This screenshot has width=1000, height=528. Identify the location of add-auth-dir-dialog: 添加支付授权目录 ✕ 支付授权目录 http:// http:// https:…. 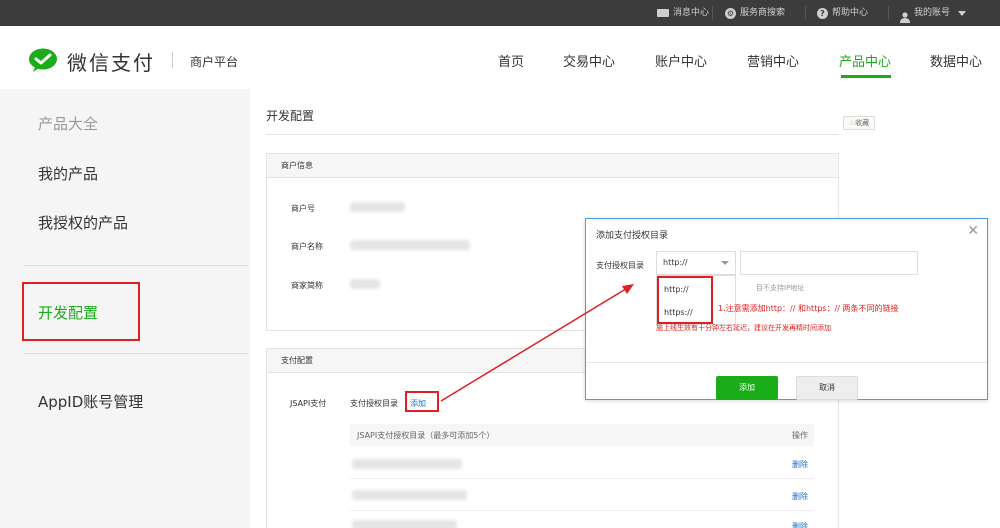
(786, 309).